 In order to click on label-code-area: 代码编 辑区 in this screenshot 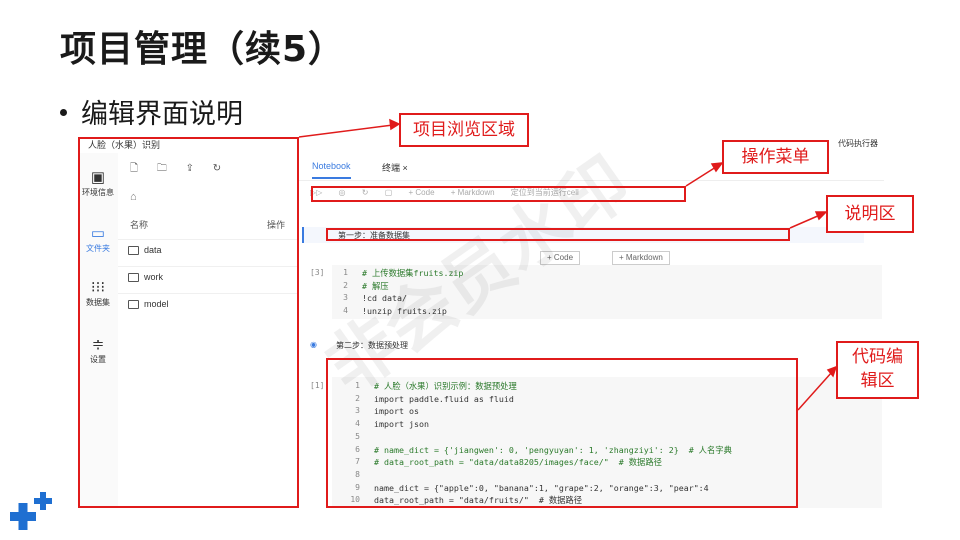, I will do `click(877, 370)`.